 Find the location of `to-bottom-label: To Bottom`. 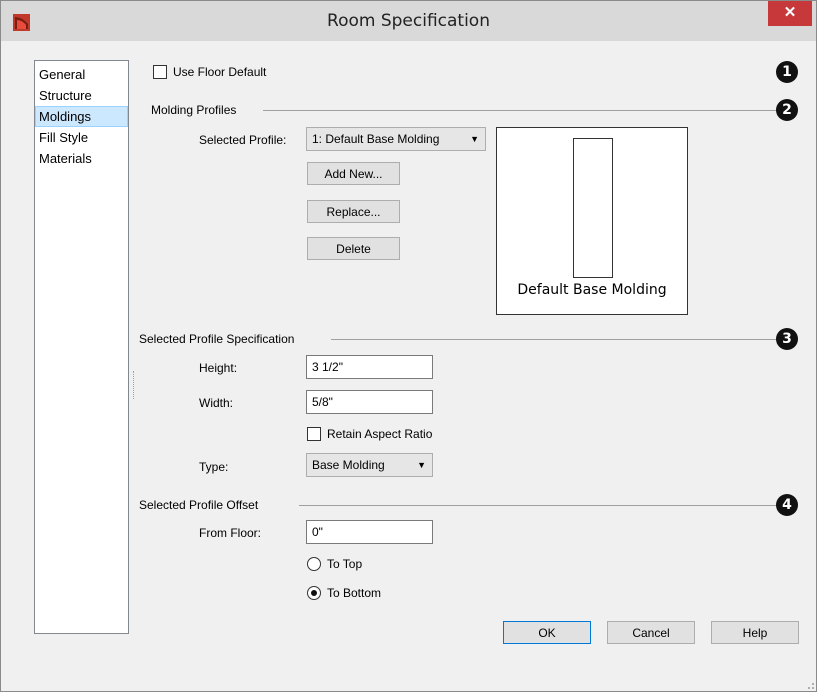

to-bottom-label: To Bottom is located at coordinates (354, 593).